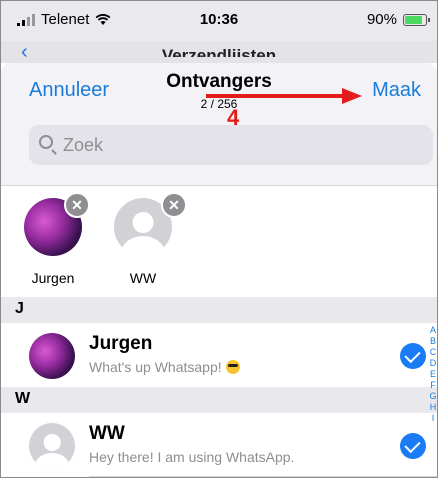 The height and width of the screenshot is (478, 438). What do you see at coordinates (107, 433) in the screenshot?
I see `contact-name: WW` at bounding box center [107, 433].